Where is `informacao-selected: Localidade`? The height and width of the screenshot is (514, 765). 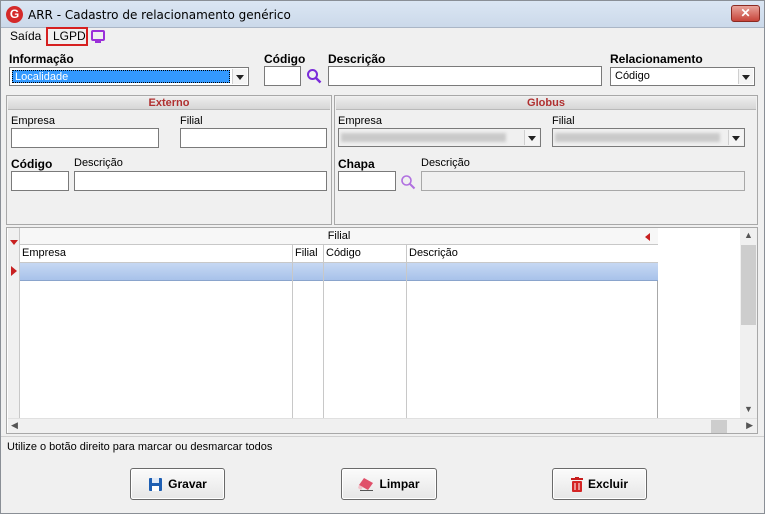 informacao-selected: Localidade is located at coordinates (121, 76).